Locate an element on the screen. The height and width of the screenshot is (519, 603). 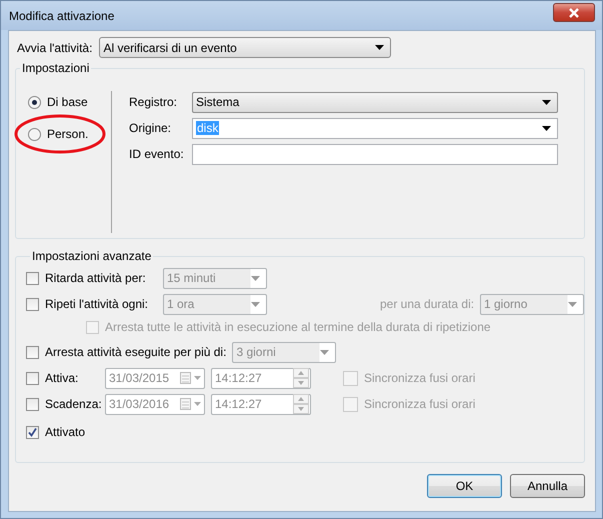
close-icon is located at coordinates (574, 13).